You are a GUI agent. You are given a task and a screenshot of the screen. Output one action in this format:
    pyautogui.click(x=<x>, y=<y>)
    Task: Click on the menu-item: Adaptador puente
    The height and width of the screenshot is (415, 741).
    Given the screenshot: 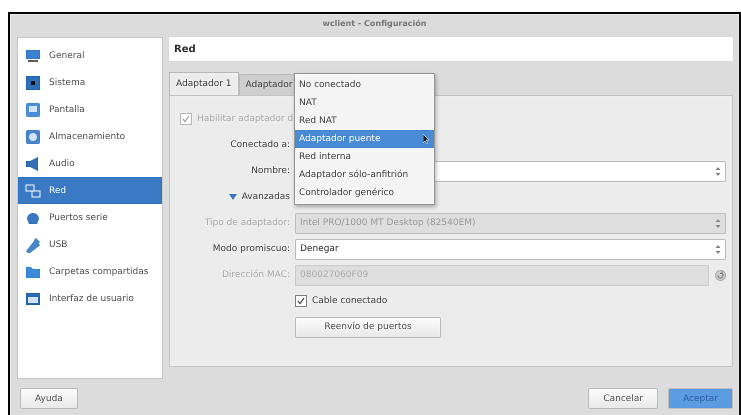 What is the action you would take?
    pyautogui.click(x=364, y=139)
    